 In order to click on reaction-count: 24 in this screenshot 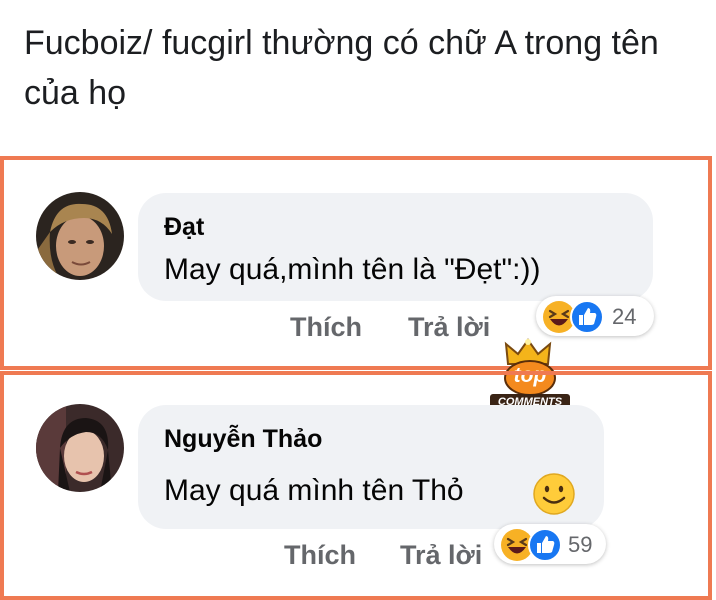, I will do `click(624, 316)`.